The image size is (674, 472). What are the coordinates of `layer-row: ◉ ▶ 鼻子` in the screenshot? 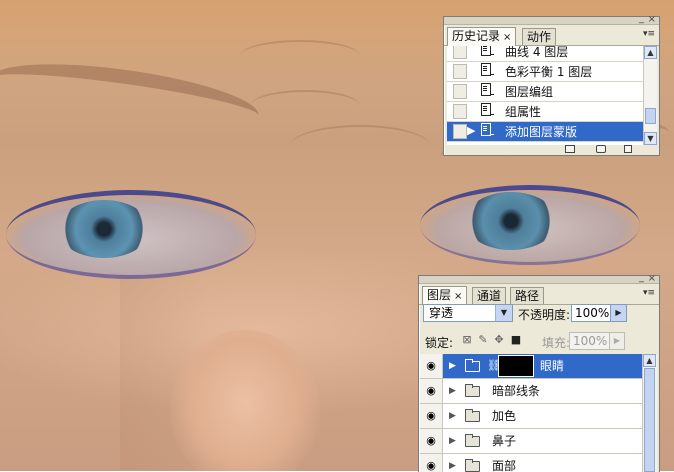 It's located at (531, 441).